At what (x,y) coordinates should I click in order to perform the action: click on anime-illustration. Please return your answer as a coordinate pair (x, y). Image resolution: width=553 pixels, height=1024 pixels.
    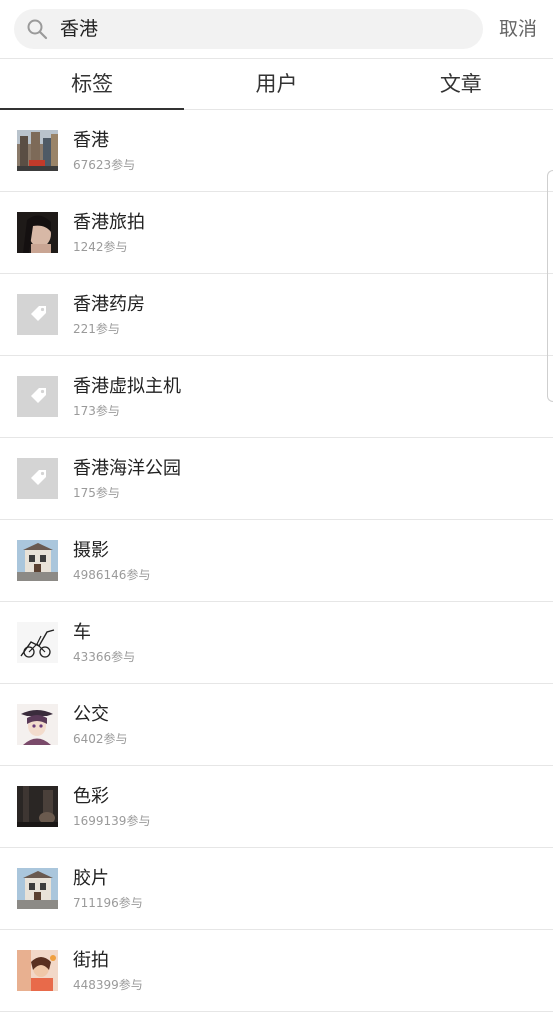
    Looking at the image, I should click on (37, 724).